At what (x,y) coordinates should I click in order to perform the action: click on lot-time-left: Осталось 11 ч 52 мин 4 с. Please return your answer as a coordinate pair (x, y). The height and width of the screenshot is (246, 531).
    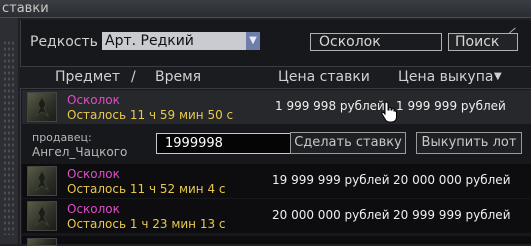
    Looking at the image, I should click on (146, 189).